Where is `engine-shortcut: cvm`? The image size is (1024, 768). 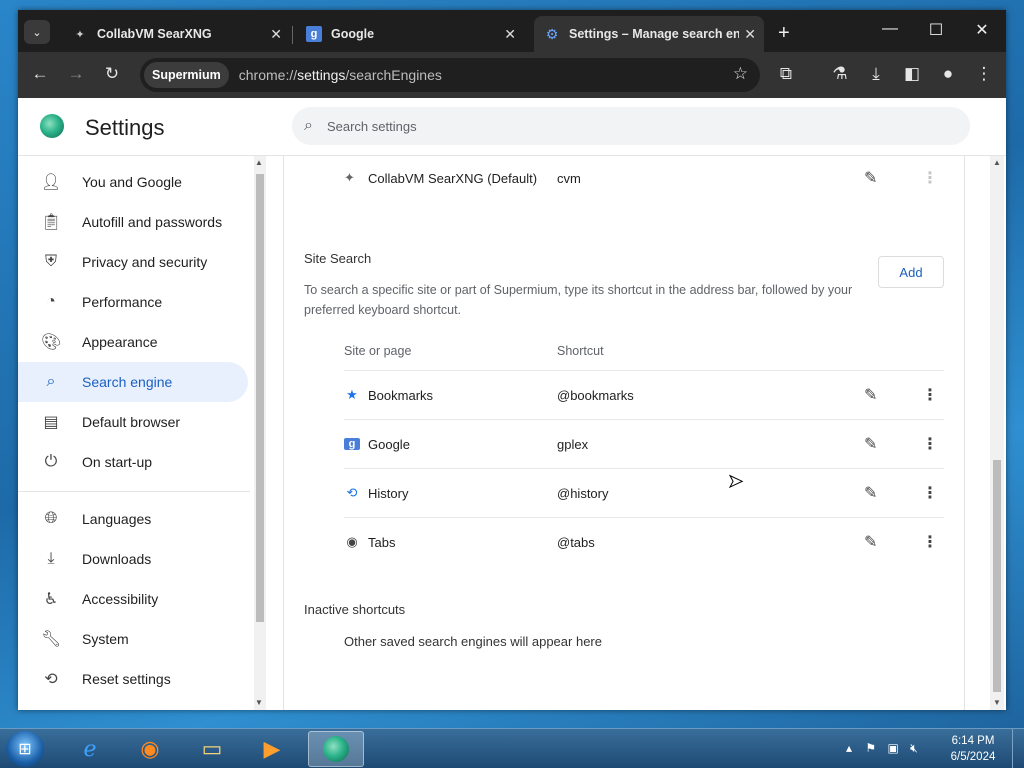
engine-shortcut: cvm is located at coordinates (569, 178).